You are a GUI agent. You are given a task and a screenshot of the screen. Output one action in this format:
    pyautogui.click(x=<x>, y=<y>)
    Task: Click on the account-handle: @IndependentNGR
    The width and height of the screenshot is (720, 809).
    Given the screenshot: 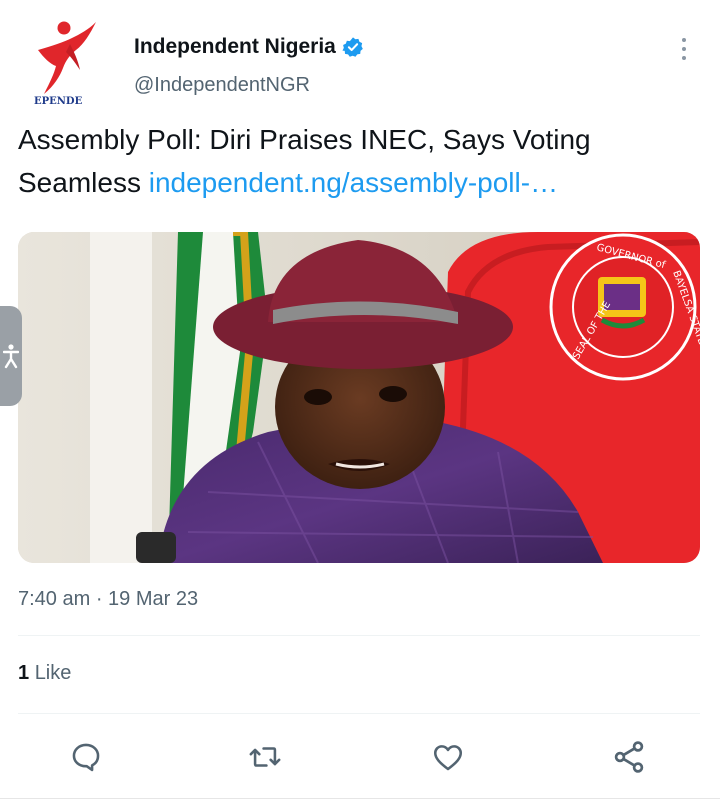 What is the action you would take?
    pyautogui.click(x=222, y=85)
    